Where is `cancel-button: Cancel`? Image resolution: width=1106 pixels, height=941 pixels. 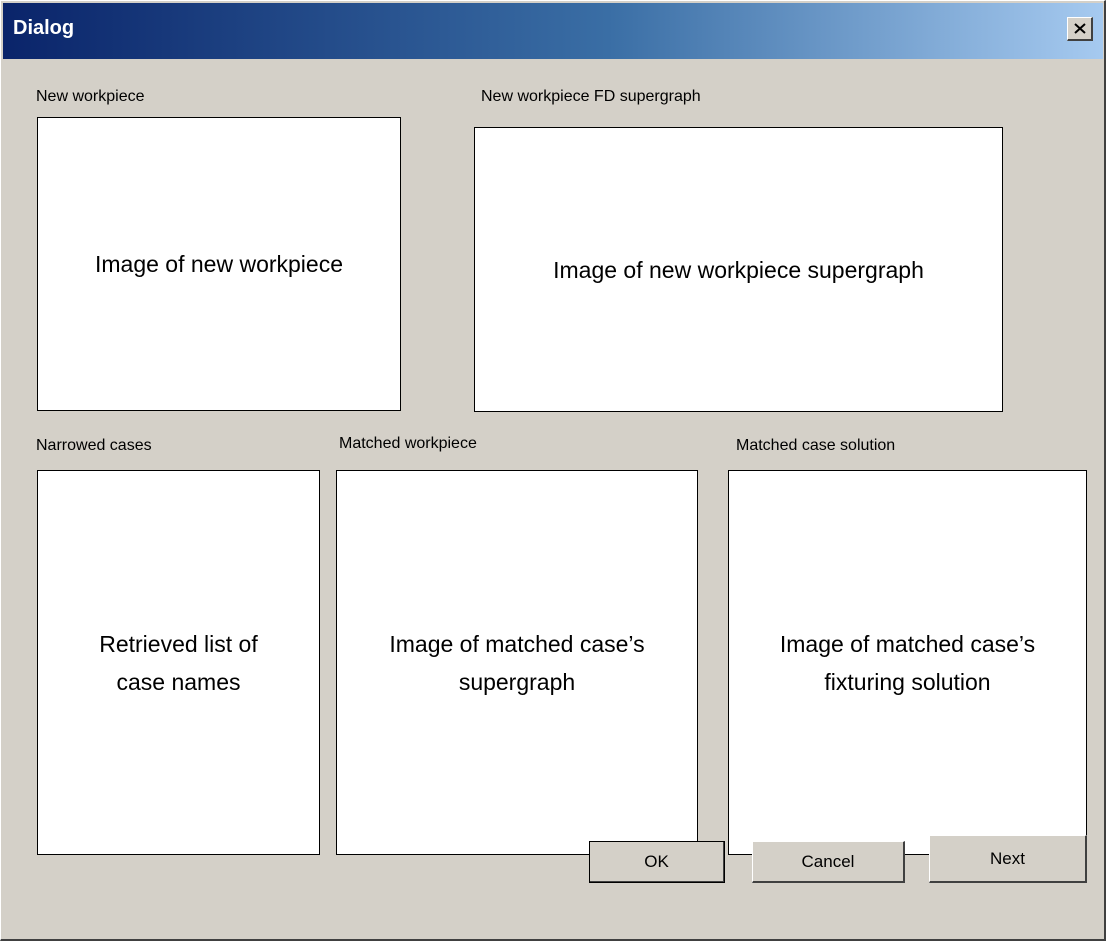 cancel-button: Cancel is located at coordinates (828, 862).